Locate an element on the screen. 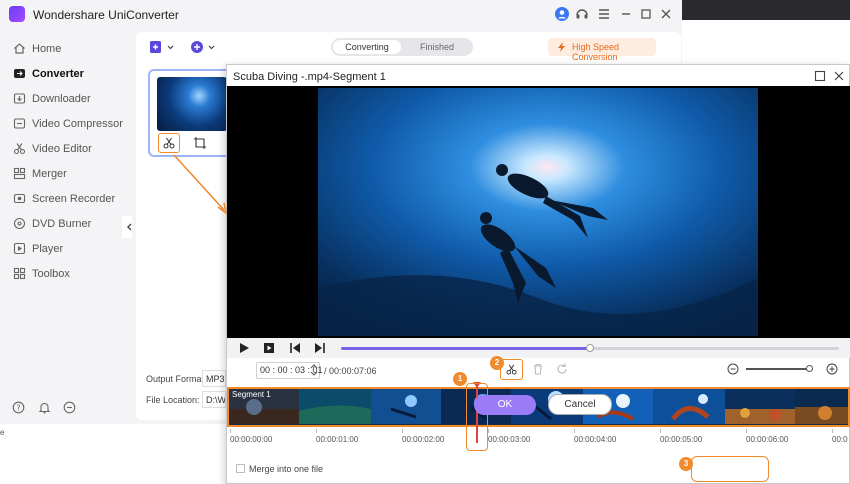 The height and width of the screenshot is (484, 850). stop-icon is located at coordinates (269, 348).